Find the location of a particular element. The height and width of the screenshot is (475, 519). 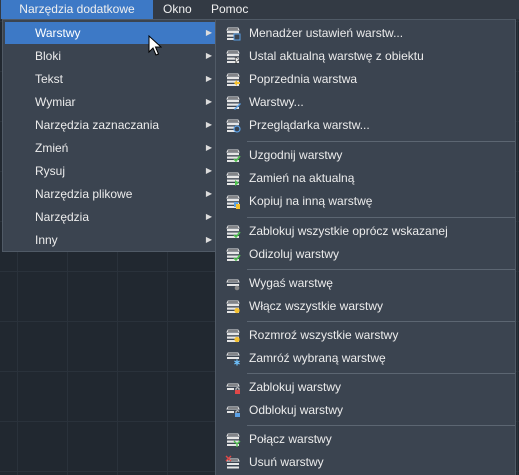

menu-item-label: Połącz warstwy is located at coordinates (290, 439).